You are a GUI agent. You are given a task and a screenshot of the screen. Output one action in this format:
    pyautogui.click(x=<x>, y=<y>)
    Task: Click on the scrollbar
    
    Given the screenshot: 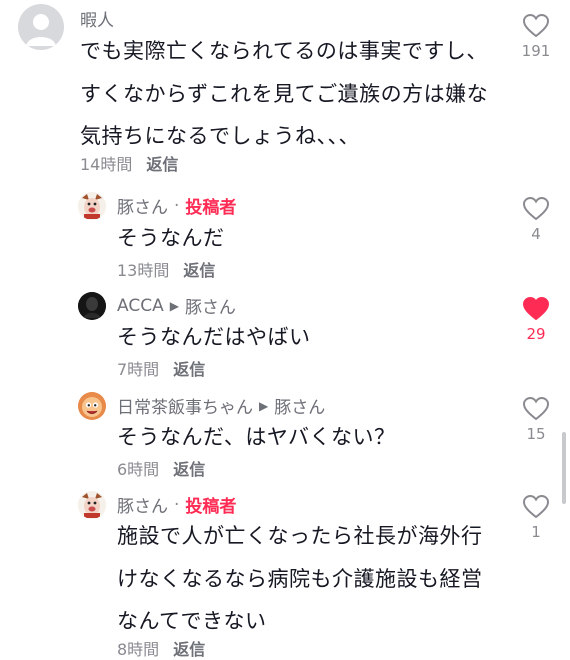 What is the action you would take?
    pyautogui.click(x=564, y=468)
    